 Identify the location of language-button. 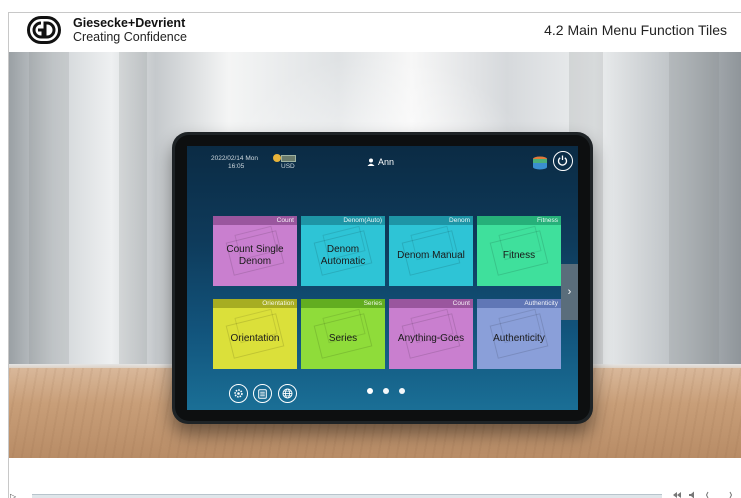
(287, 393).